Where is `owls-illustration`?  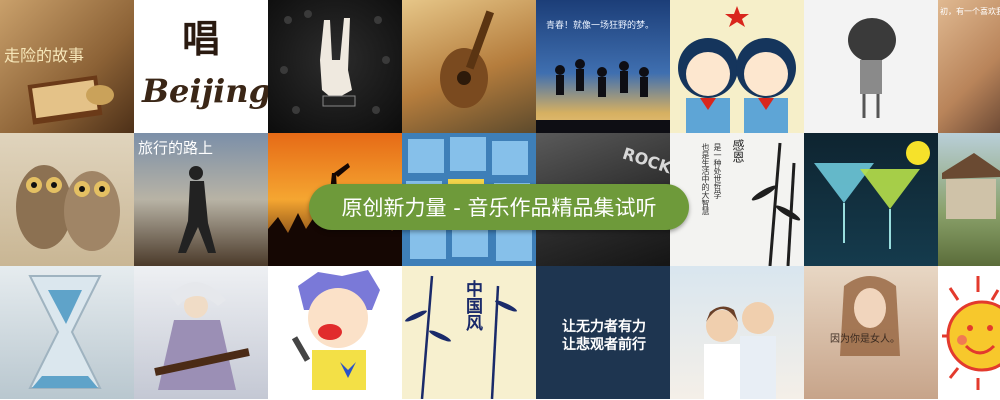 owls-illustration is located at coordinates (68, 208).